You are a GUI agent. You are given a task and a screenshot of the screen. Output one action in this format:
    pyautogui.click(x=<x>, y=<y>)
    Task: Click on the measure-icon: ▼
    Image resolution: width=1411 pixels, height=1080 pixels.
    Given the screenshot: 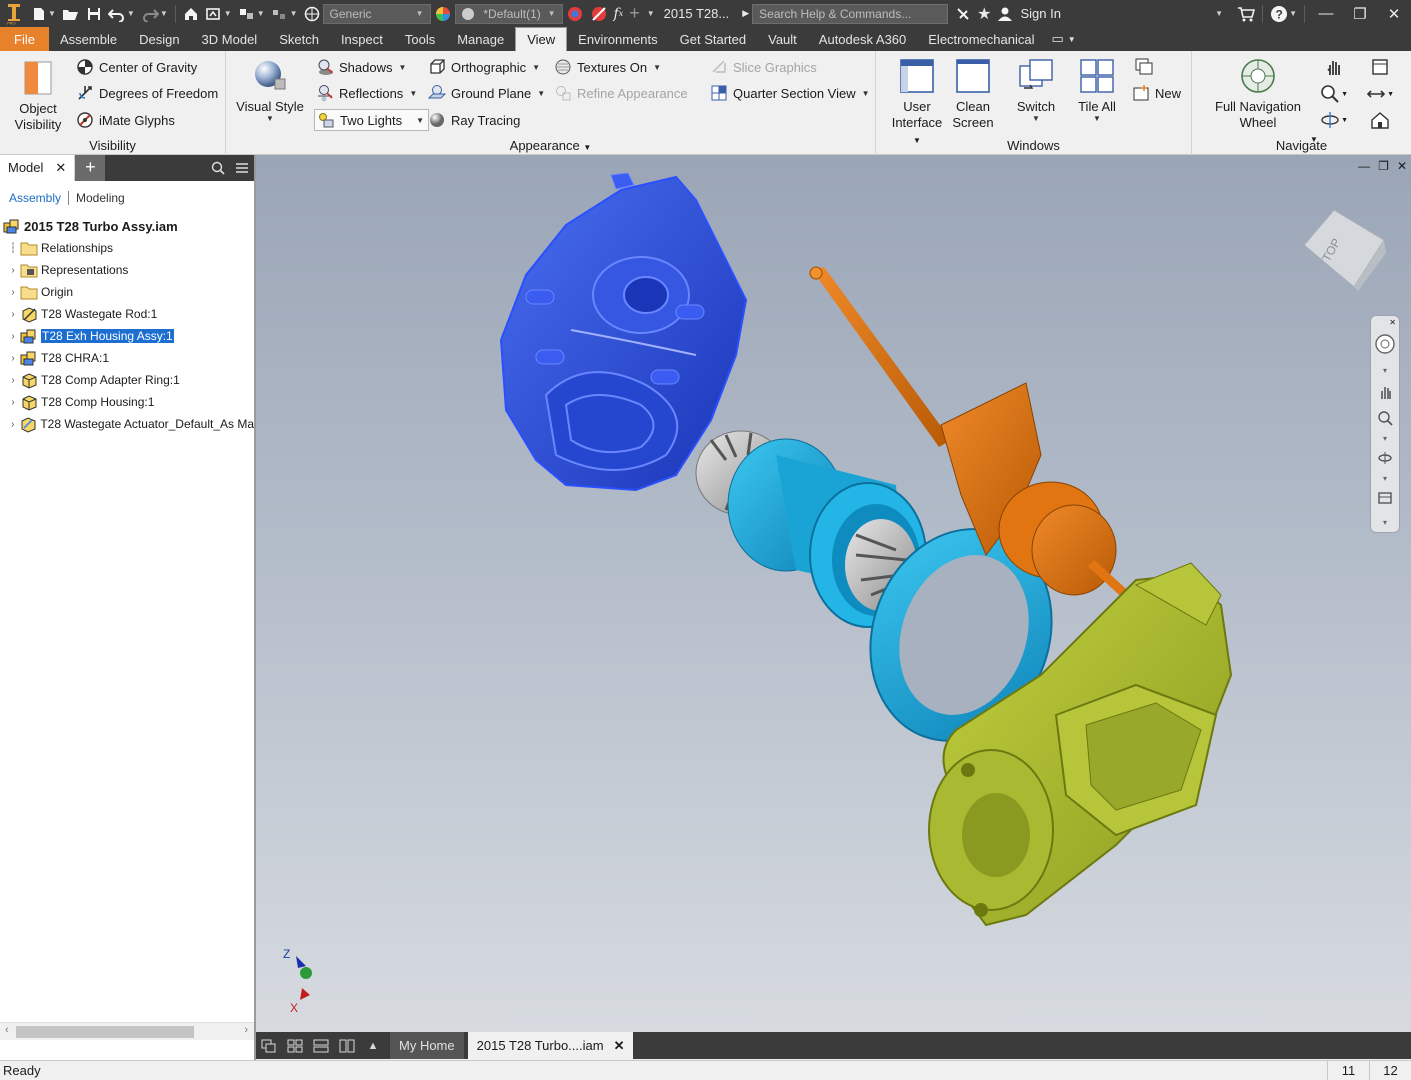 What is the action you would take?
    pyautogui.click(x=284, y=13)
    